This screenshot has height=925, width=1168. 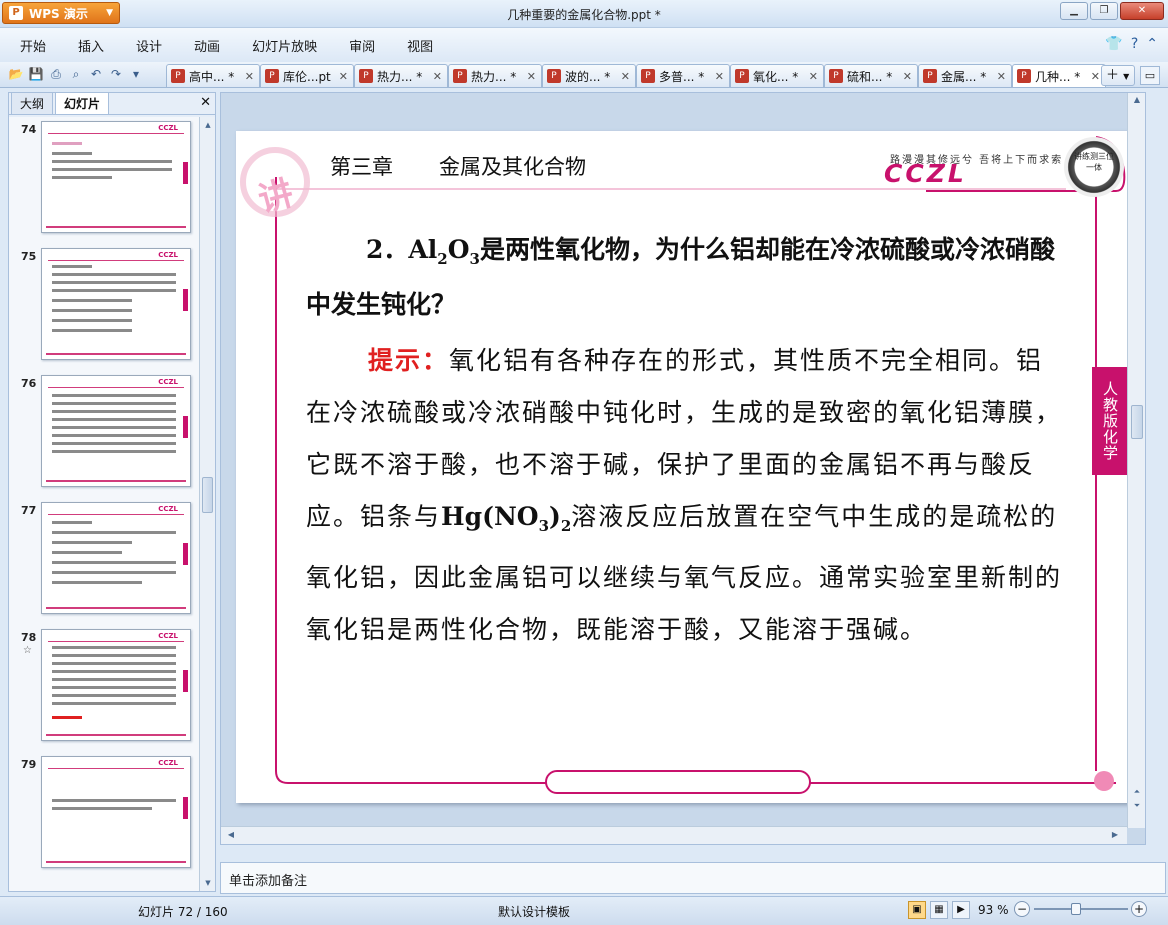 I want to click on slide-sorter-icon: ▦, so click(x=939, y=910).